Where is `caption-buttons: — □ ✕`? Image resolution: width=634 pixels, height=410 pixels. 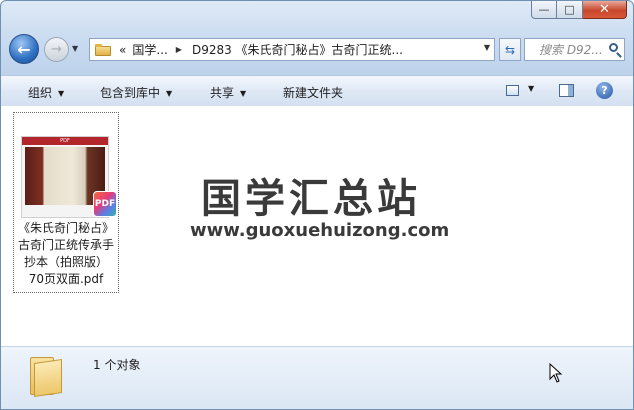
caption-buttons: — □ ✕ is located at coordinates (579, 10).